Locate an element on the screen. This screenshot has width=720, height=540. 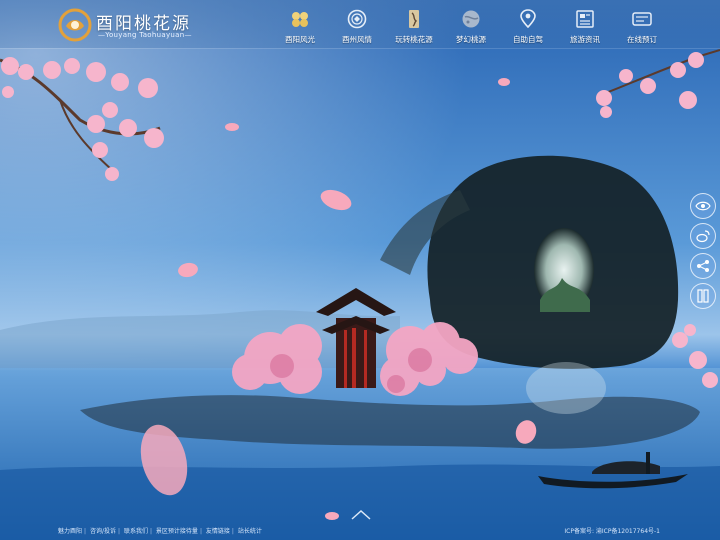
guide-button is located at coordinates (703, 296).